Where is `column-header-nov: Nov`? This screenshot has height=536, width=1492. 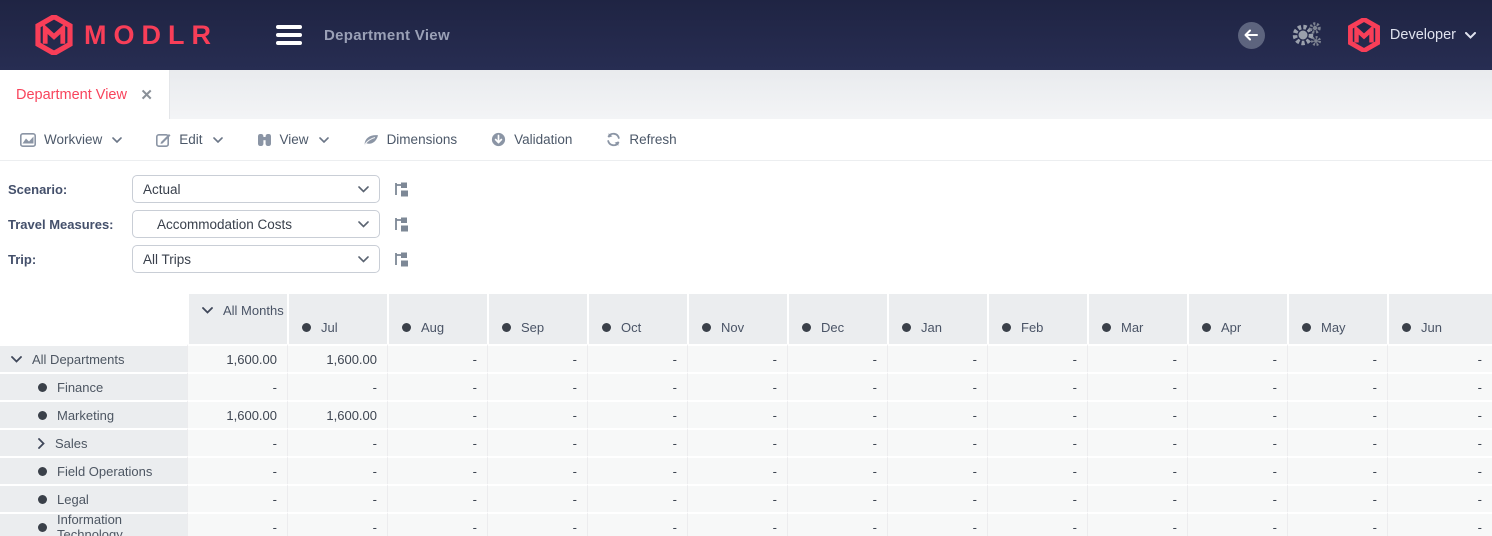 column-header-nov: Nov is located at coordinates (737, 319).